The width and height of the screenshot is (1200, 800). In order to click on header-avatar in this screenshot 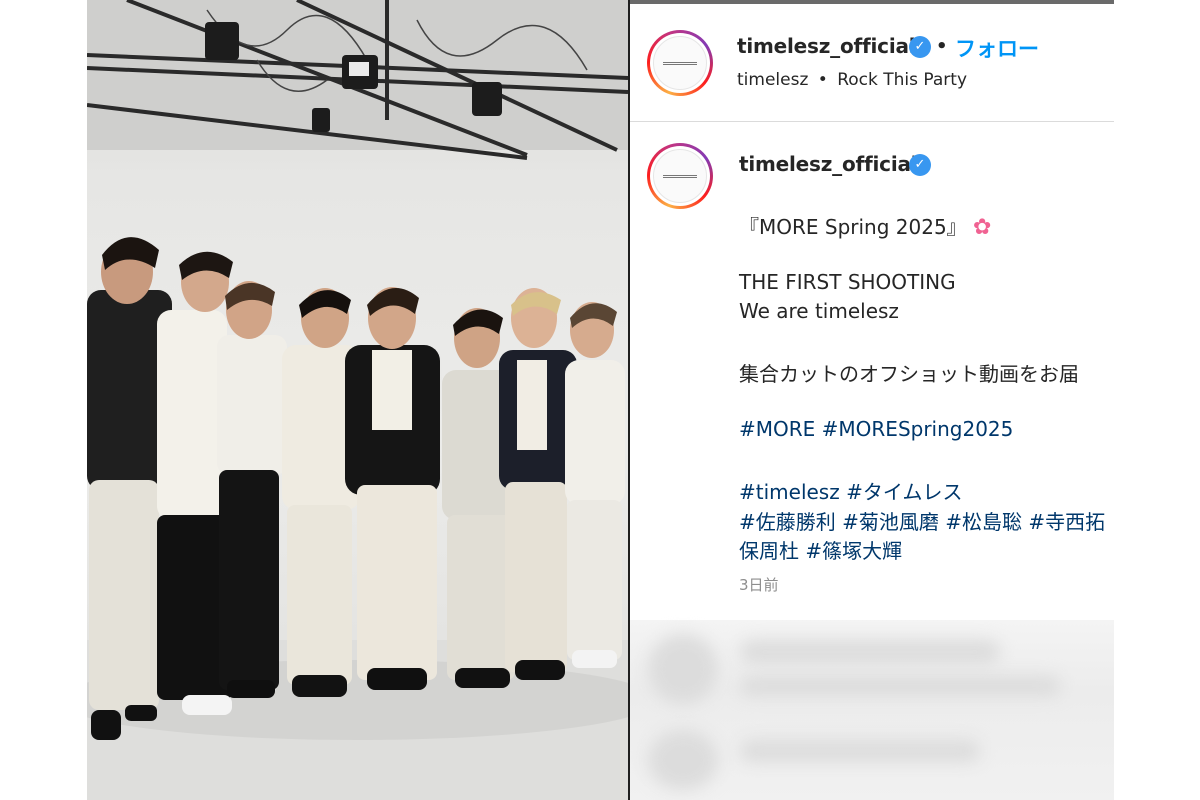, I will do `click(680, 63)`.